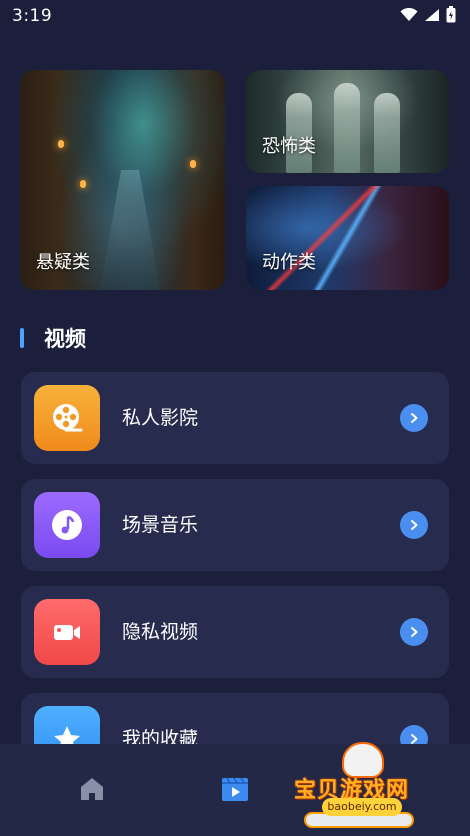 This screenshot has width=470, height=836. I want to click on wifi-icon, so click(409, 16).